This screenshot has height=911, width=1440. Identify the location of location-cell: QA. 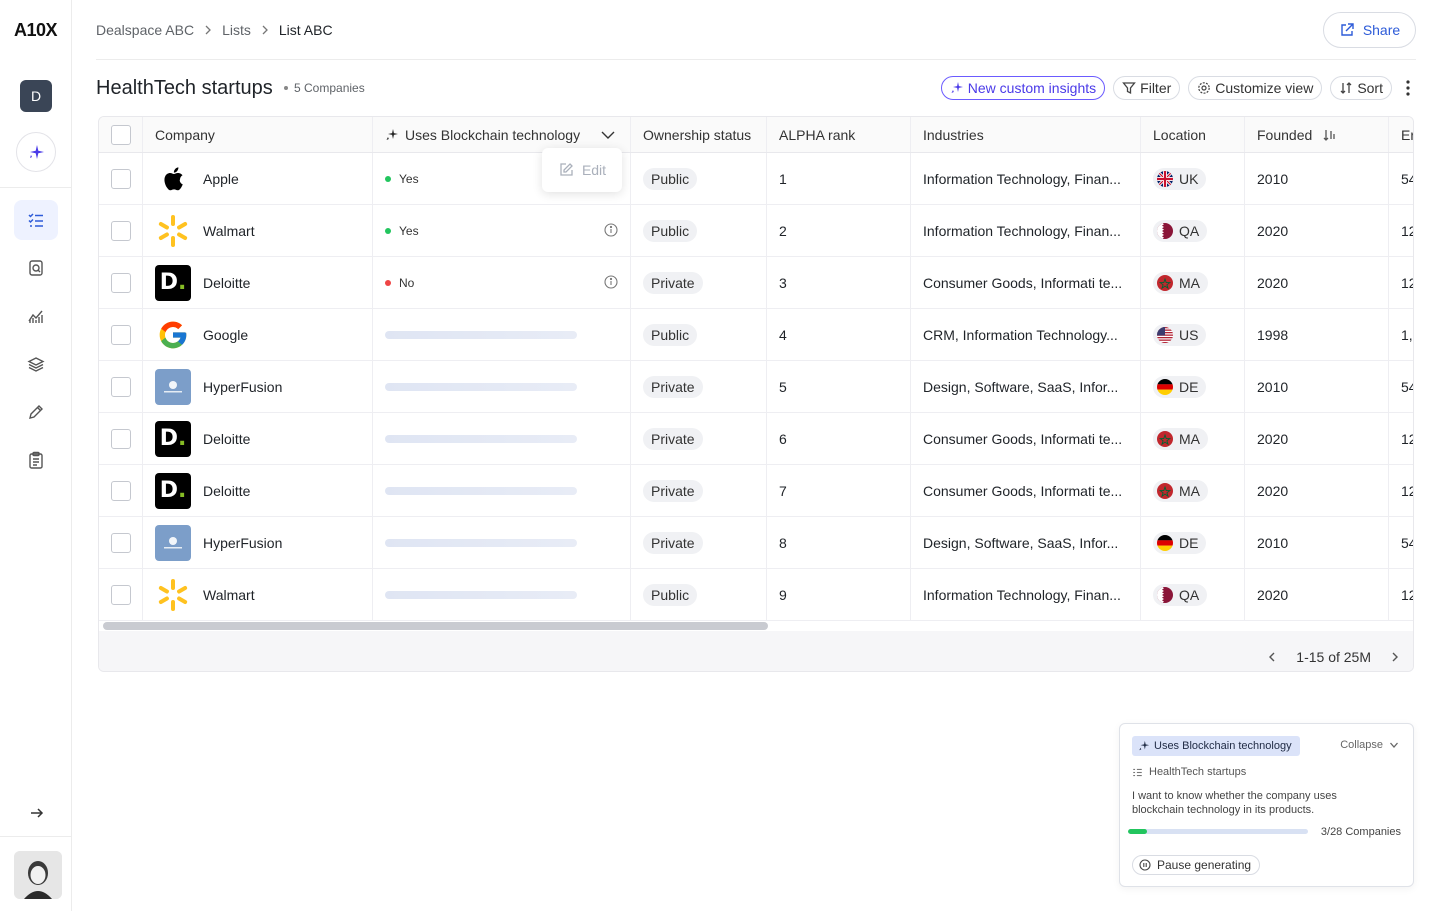
(1193, 594).